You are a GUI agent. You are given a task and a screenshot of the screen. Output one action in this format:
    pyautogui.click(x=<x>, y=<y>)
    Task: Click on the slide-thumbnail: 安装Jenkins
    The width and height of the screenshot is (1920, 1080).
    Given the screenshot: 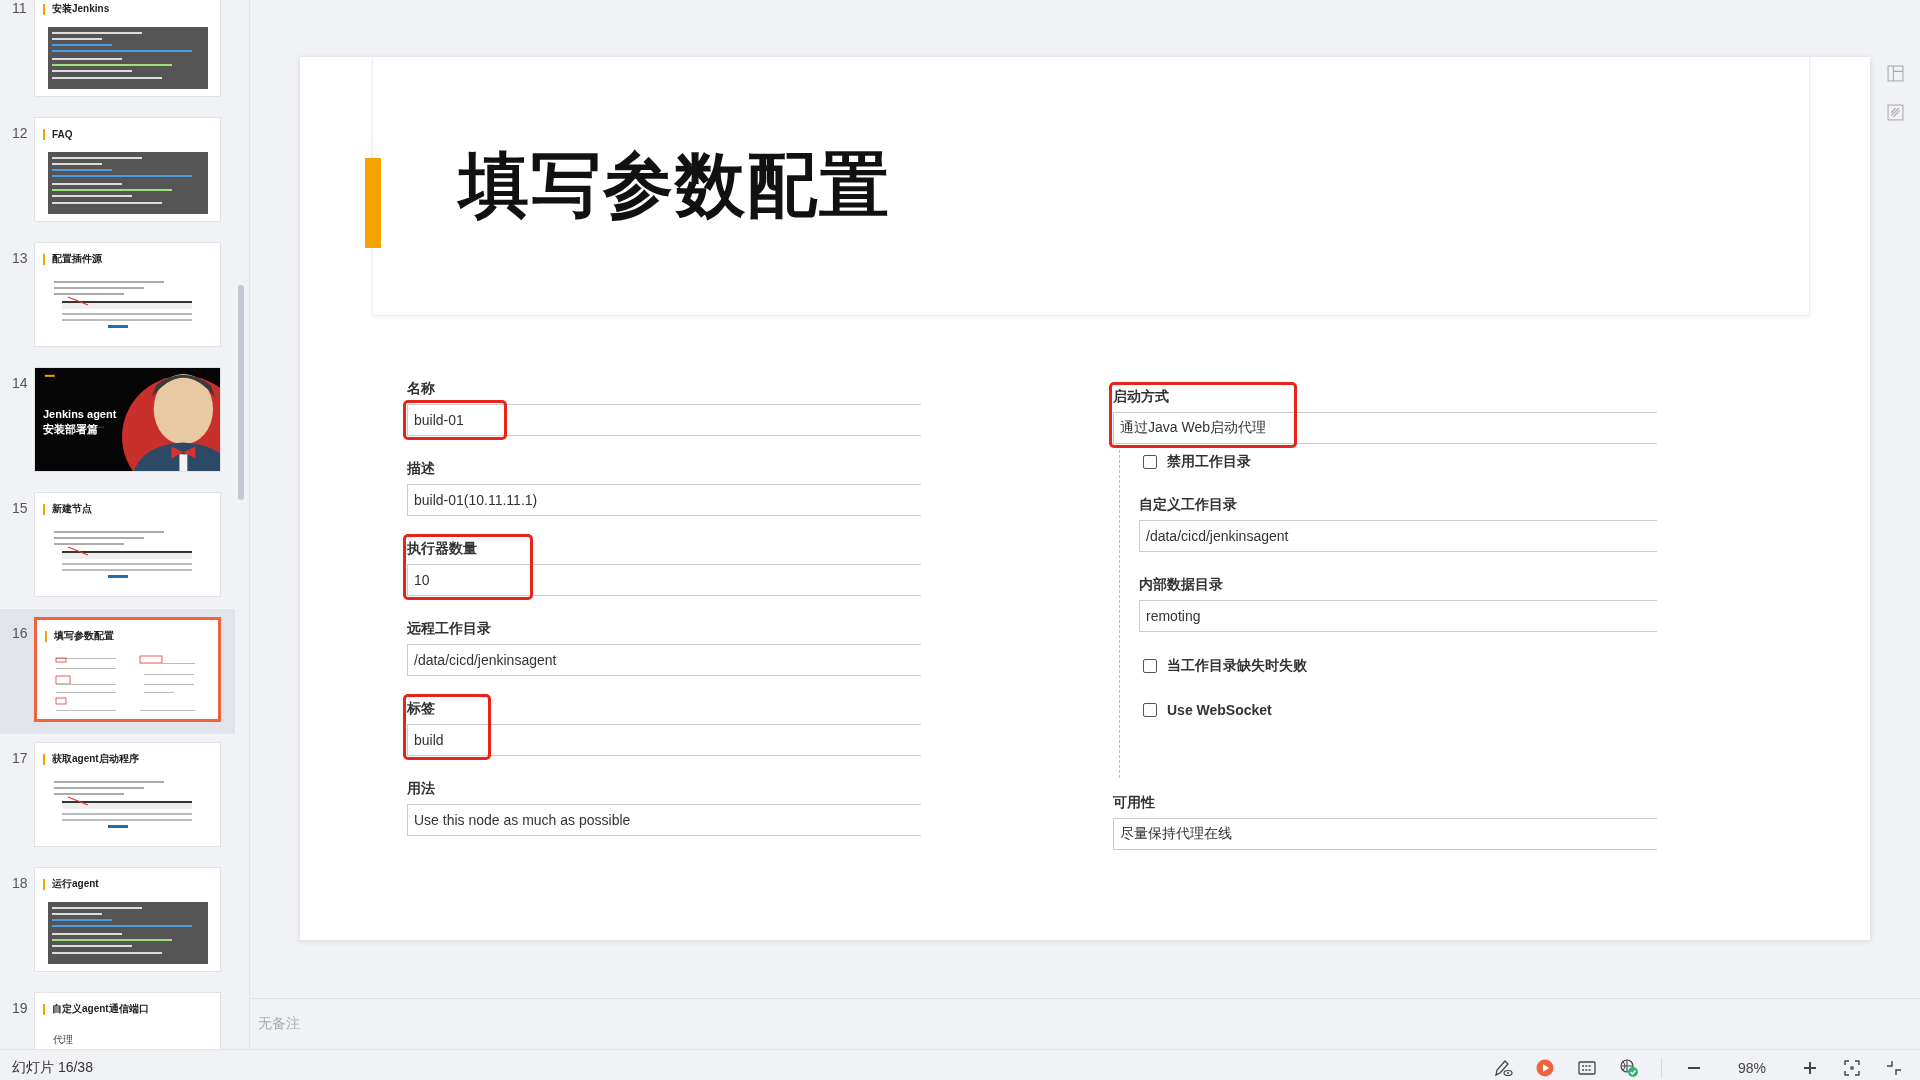 What is the action you would take?
    pyautogui.click(x=127, y=48)
    